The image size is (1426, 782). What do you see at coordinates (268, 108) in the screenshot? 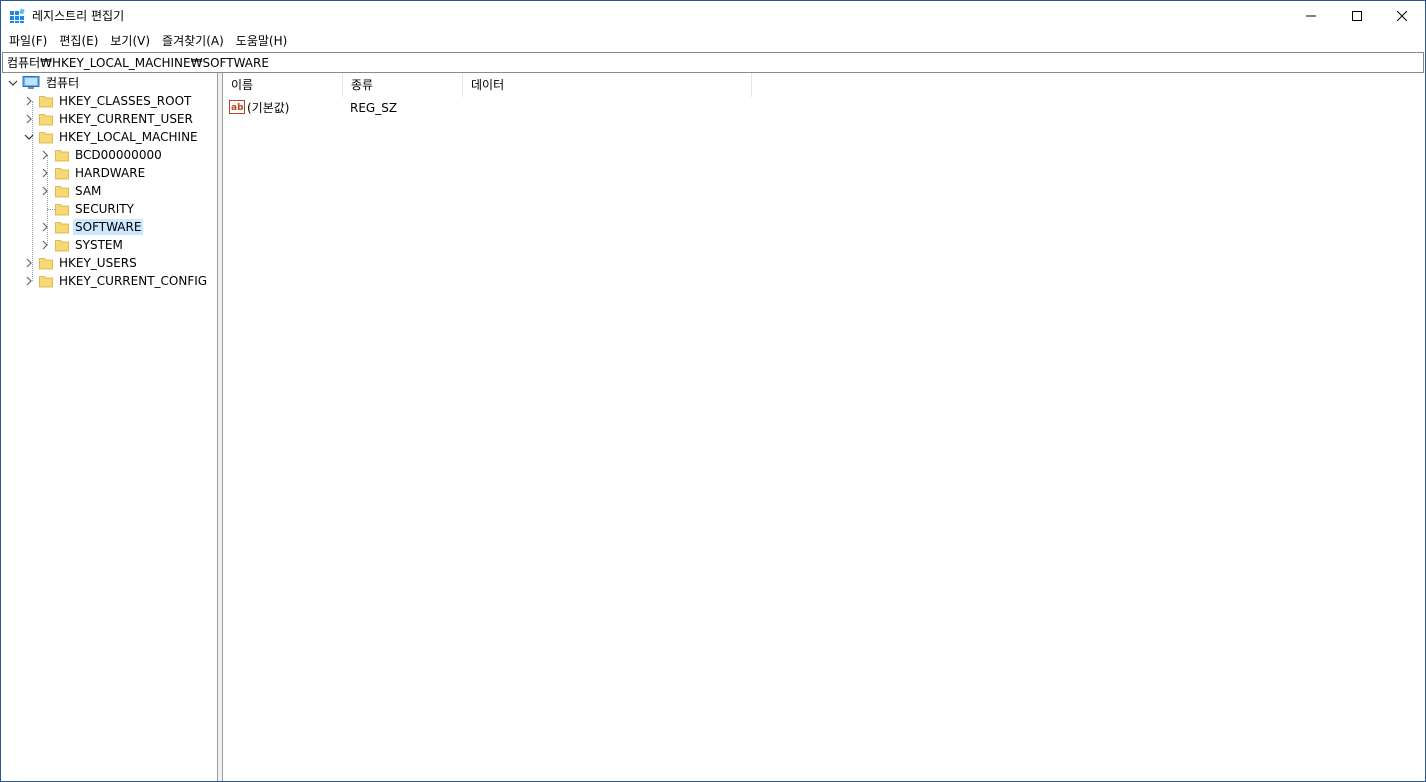
I see `value-name: (기본값)` at bounding box center [268, 108].